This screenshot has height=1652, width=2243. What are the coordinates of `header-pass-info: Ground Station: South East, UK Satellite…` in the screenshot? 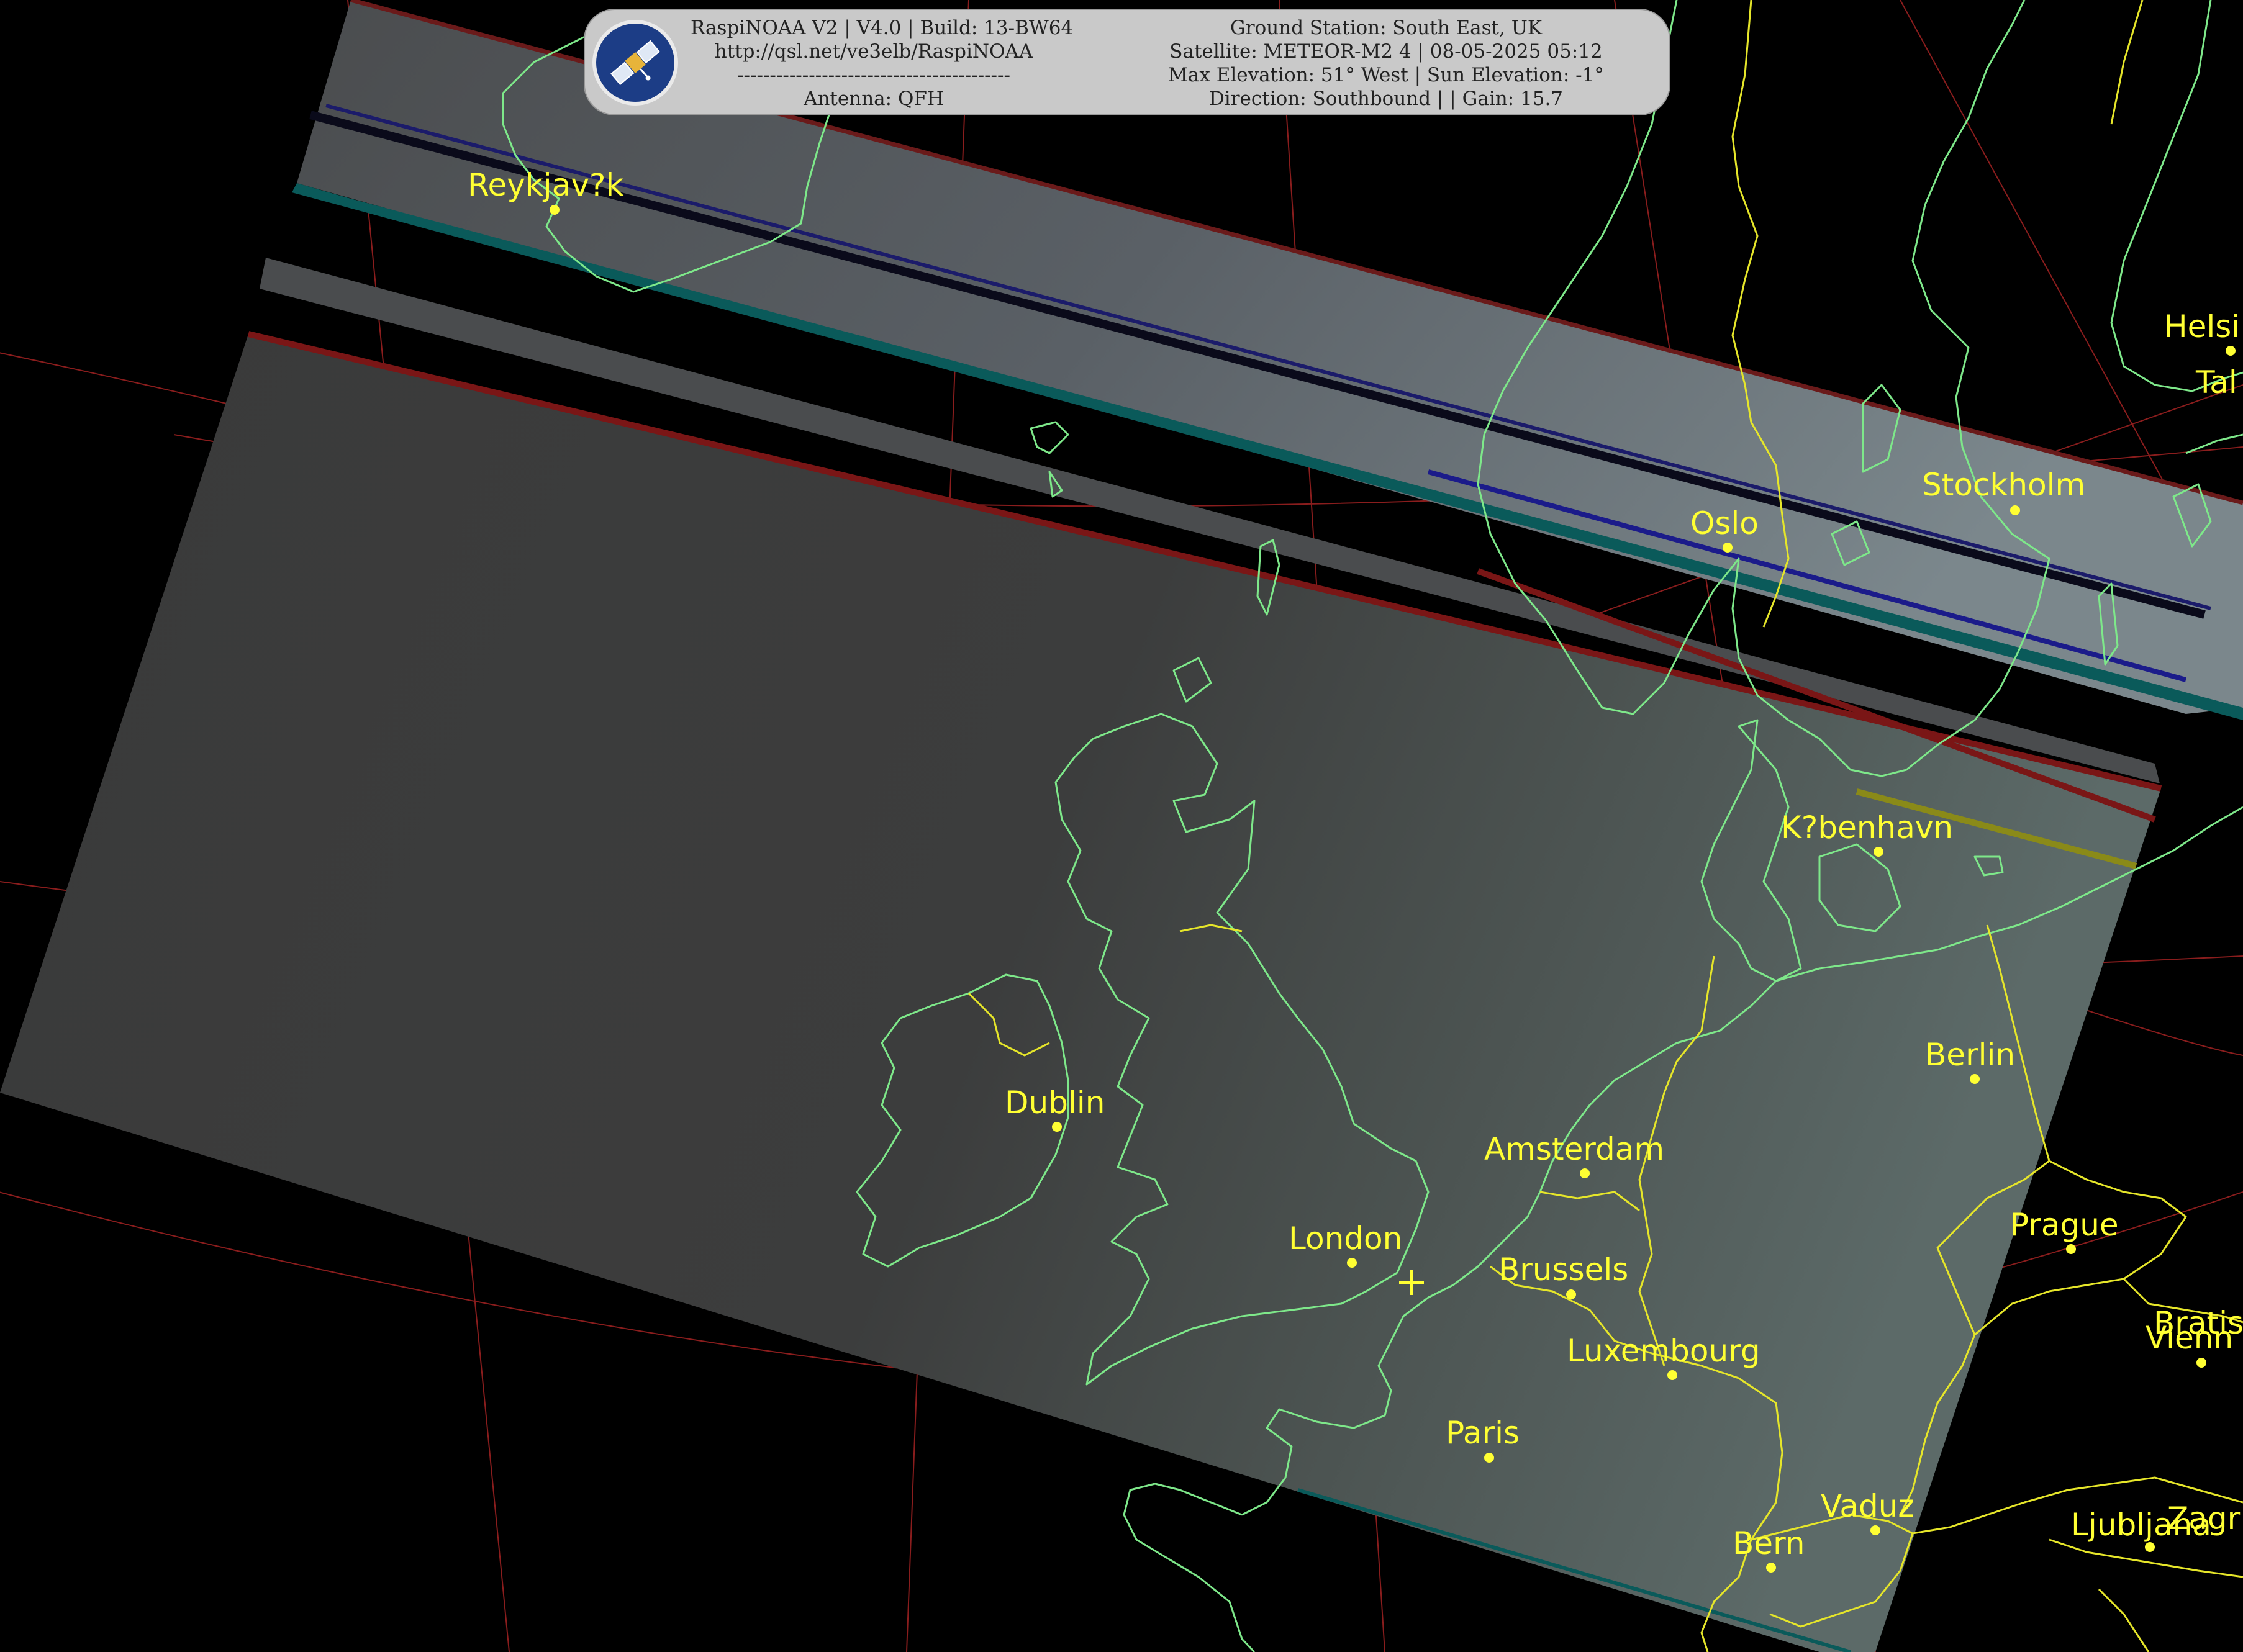 It's located at (1386, 63).